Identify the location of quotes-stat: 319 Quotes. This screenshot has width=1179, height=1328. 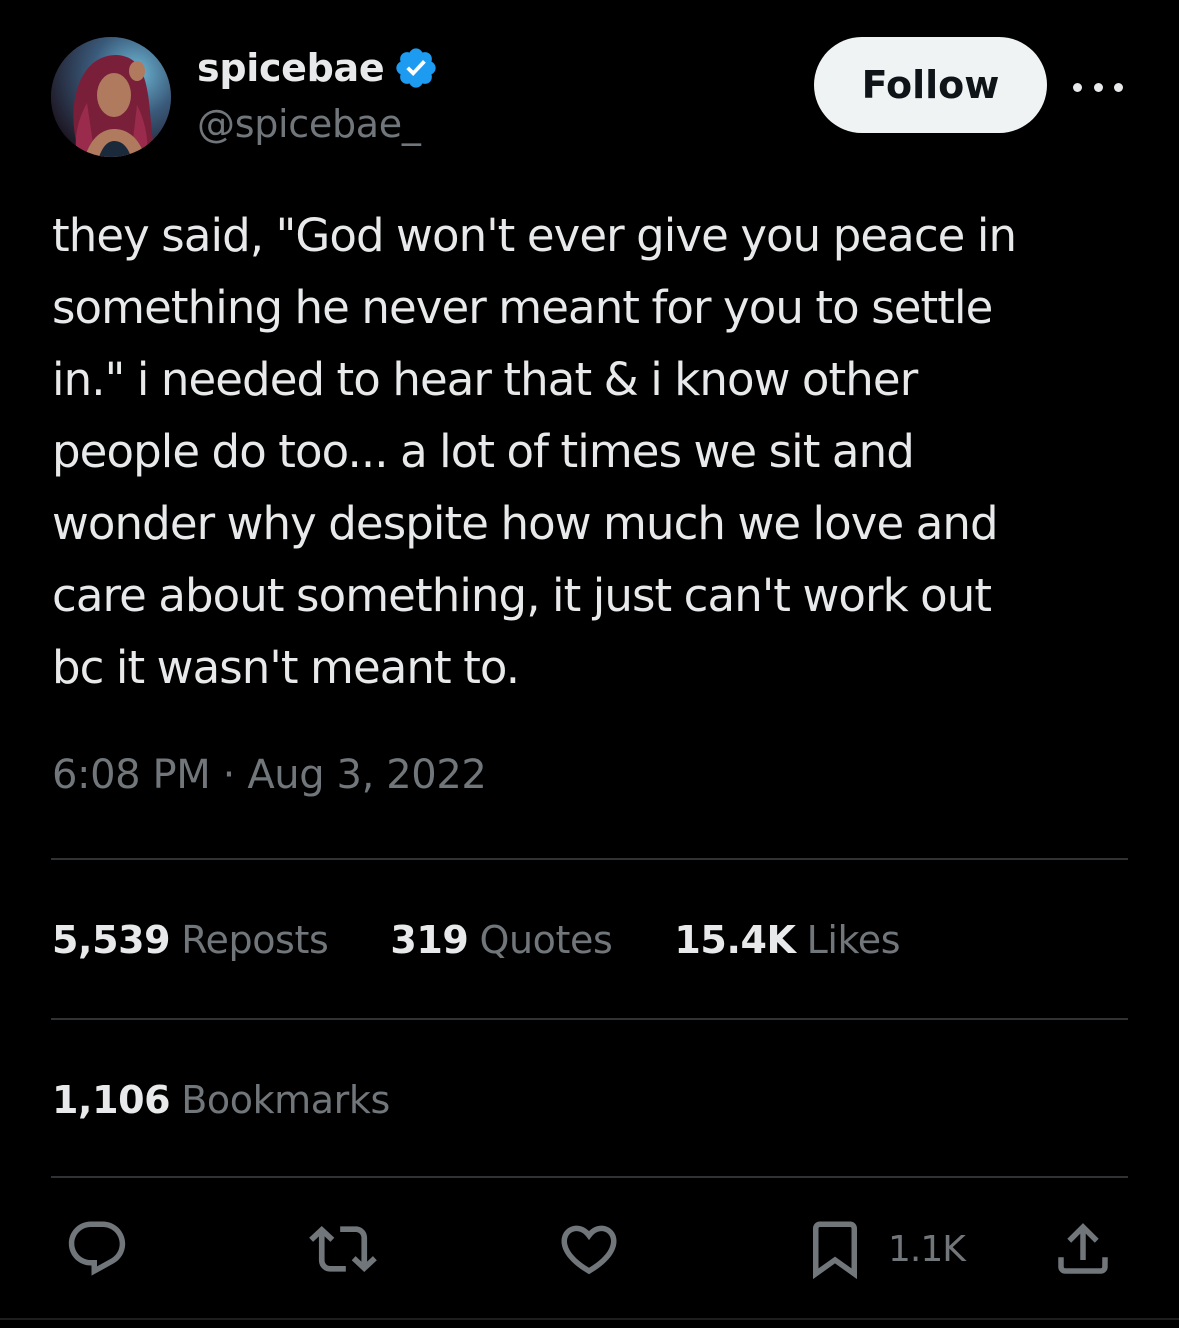
(501, 940).